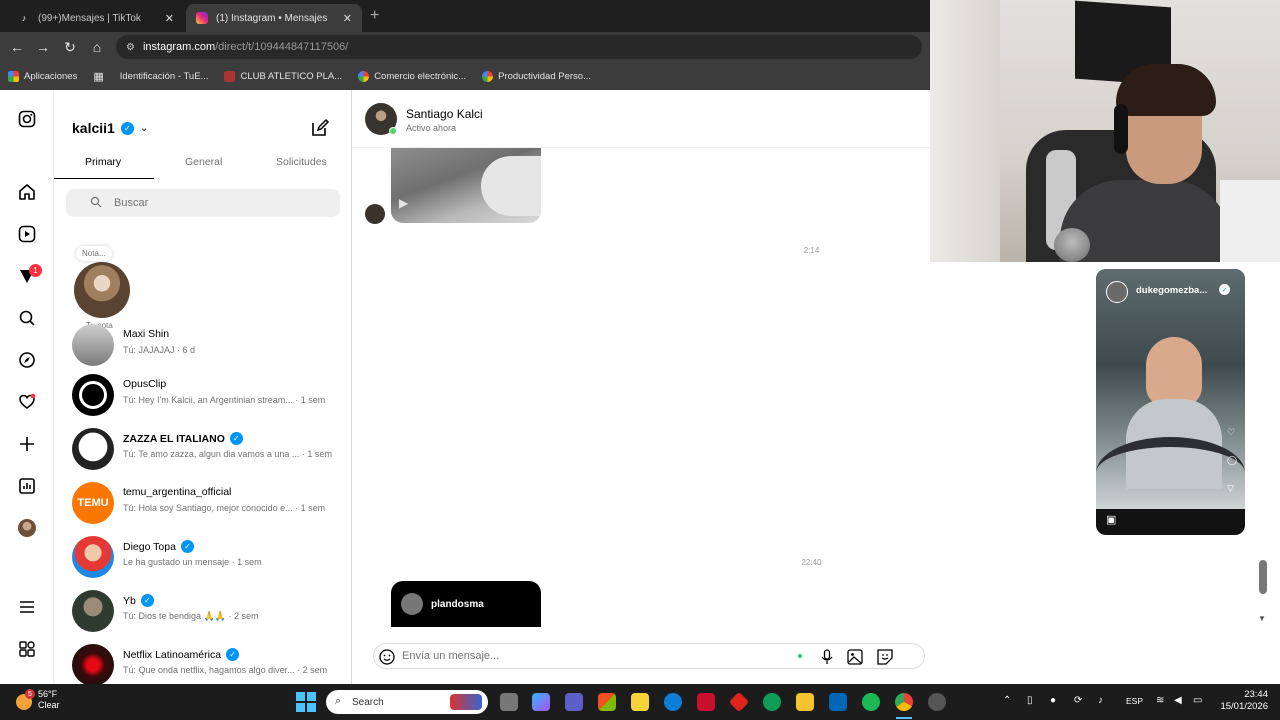  Describe the element at coordinates (805, 702) in the screenshot. I see `file-explorer-icon` at that location.